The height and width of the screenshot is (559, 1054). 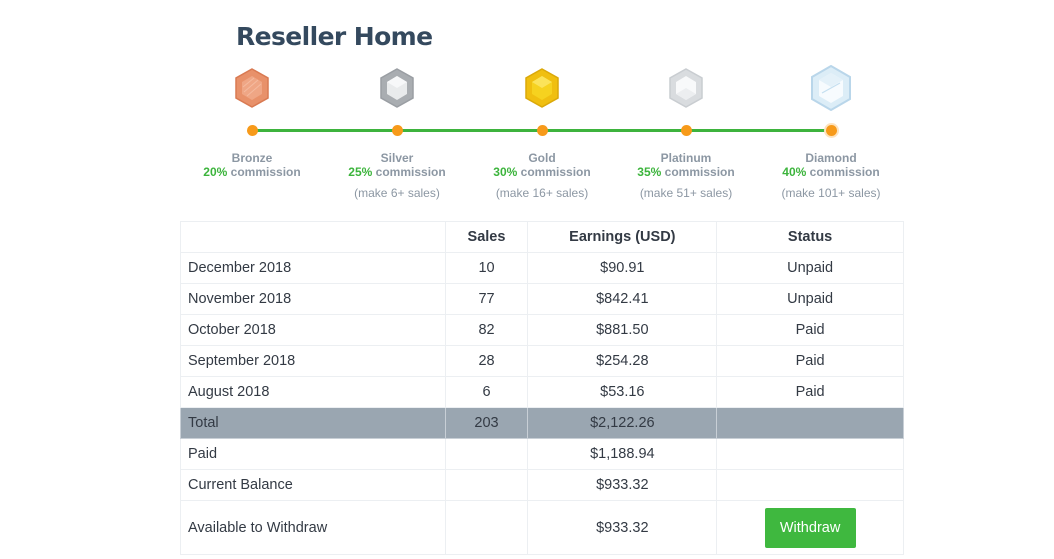 What do you see at coordinates (486, 268) in the screenshot?
I see `sales-cell: 10` at bounding box center [486, 268].